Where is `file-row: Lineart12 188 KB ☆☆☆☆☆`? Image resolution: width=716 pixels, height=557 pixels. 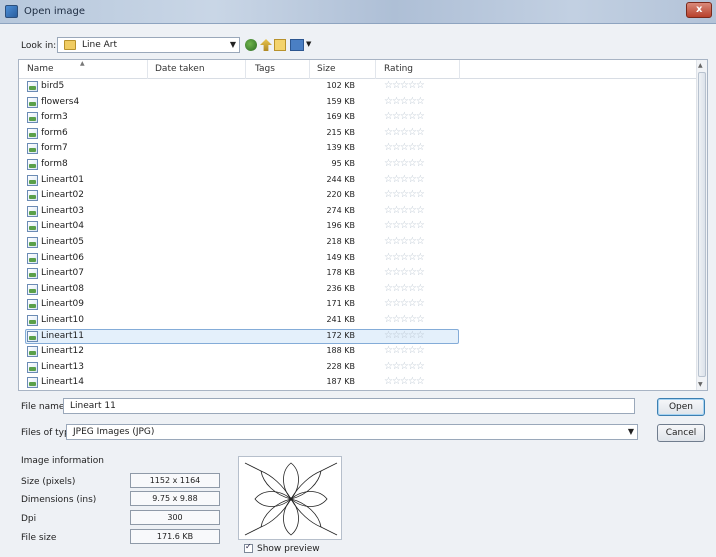 file-row: Lineart12 188 KB ☆☆☆☆☆ is located at coordinates (358, 351).